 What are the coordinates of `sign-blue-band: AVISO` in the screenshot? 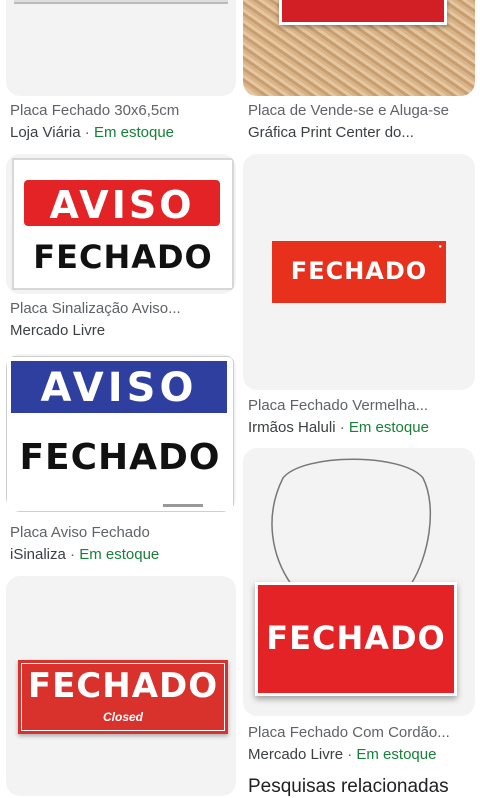 It's located at (119, 387).